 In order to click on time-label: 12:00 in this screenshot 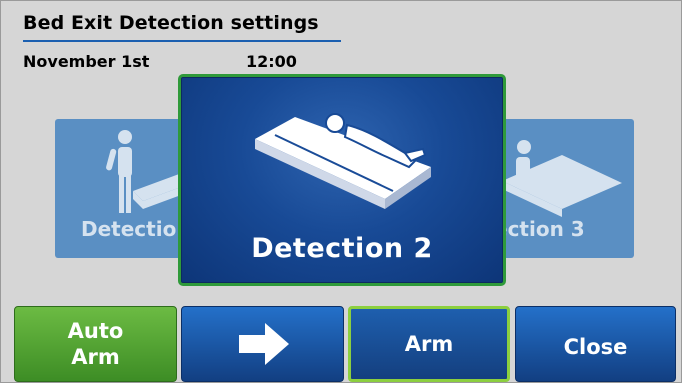, I will do `click(271, 61)`.